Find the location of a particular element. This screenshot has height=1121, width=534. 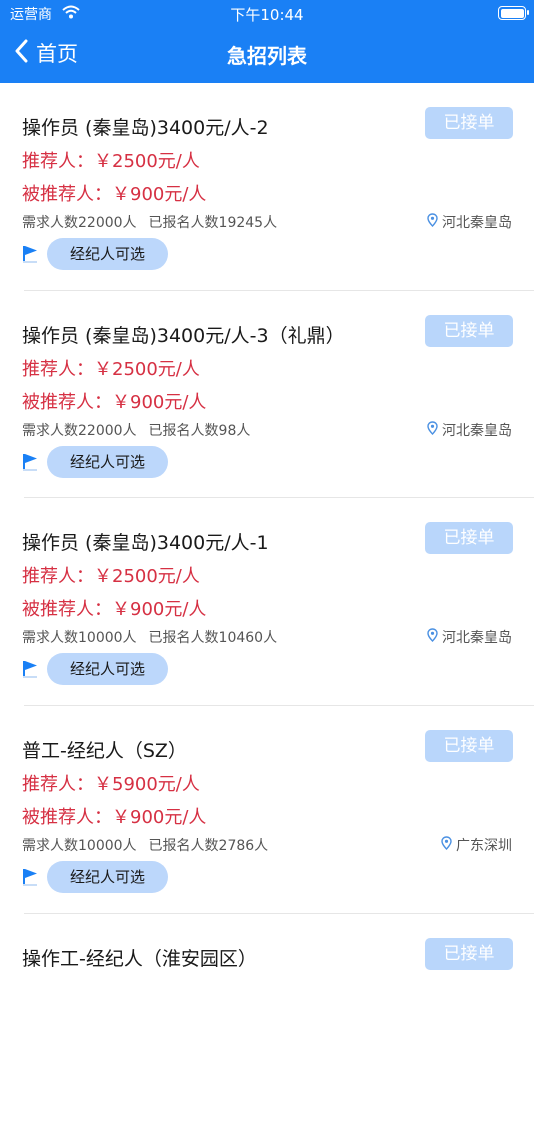

job-location: 广东深圳 is located at coordinates (476, 845).